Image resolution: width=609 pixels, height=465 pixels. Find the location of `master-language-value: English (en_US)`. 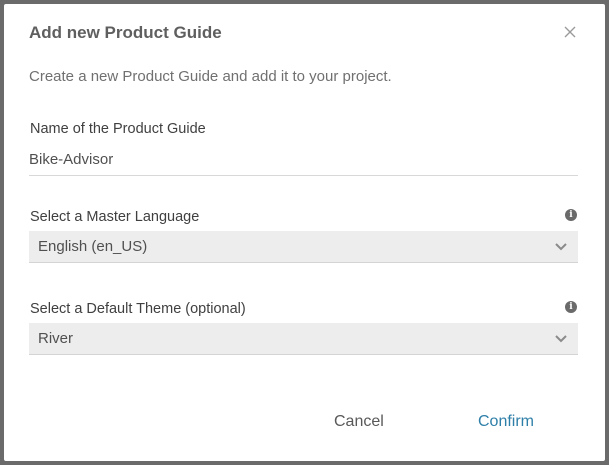

master-language-value: English (en_US) is located at coordinates (93, 246).